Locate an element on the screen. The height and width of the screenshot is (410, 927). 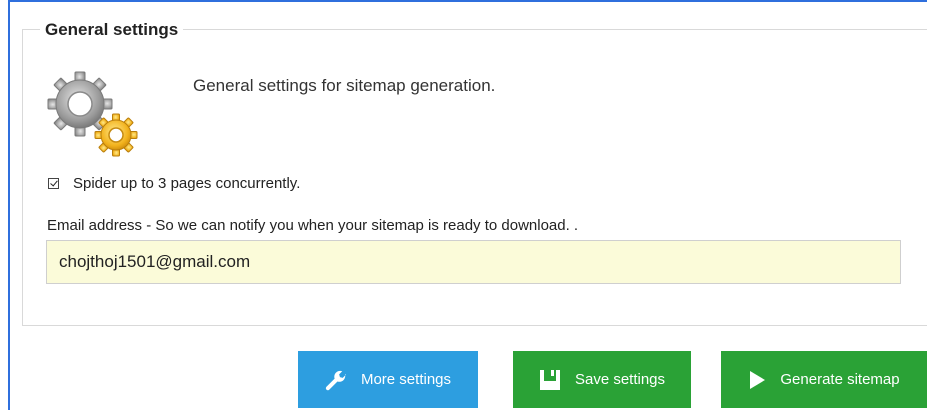
save-settings-button: Save settings is located at coordinates (602, 379).